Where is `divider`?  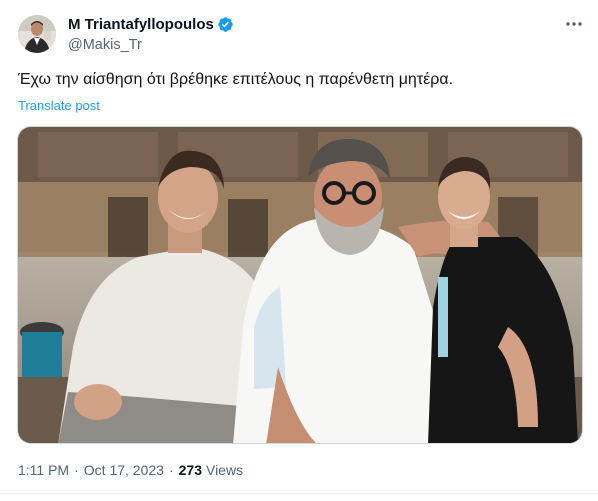
divider is located at coordinates (299, 493).